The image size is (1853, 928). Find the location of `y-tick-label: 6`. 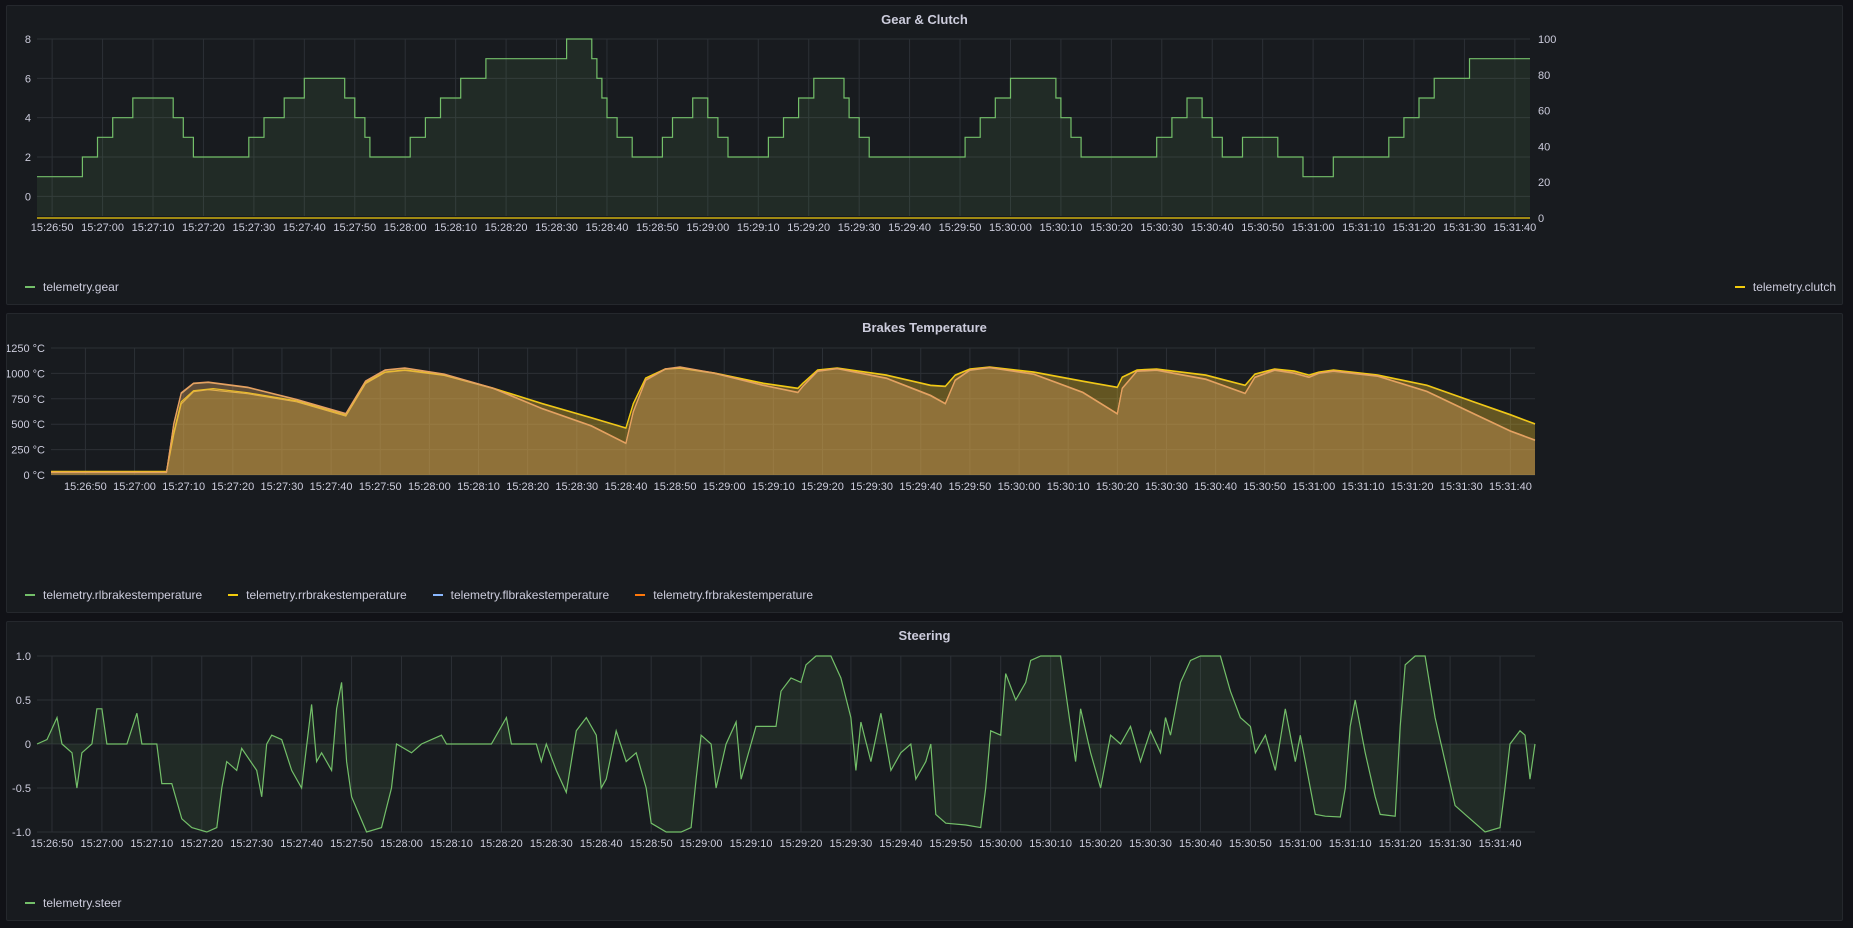

y-tick-label: 6 is located at coordinates (28, 79).